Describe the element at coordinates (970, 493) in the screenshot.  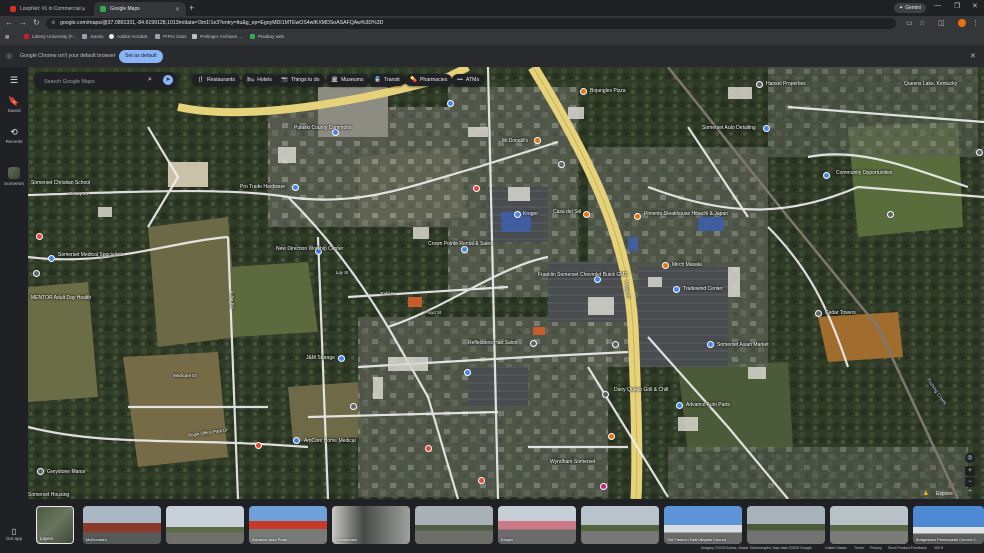
I see `expand-chevron-icon: ⌃` at that location.